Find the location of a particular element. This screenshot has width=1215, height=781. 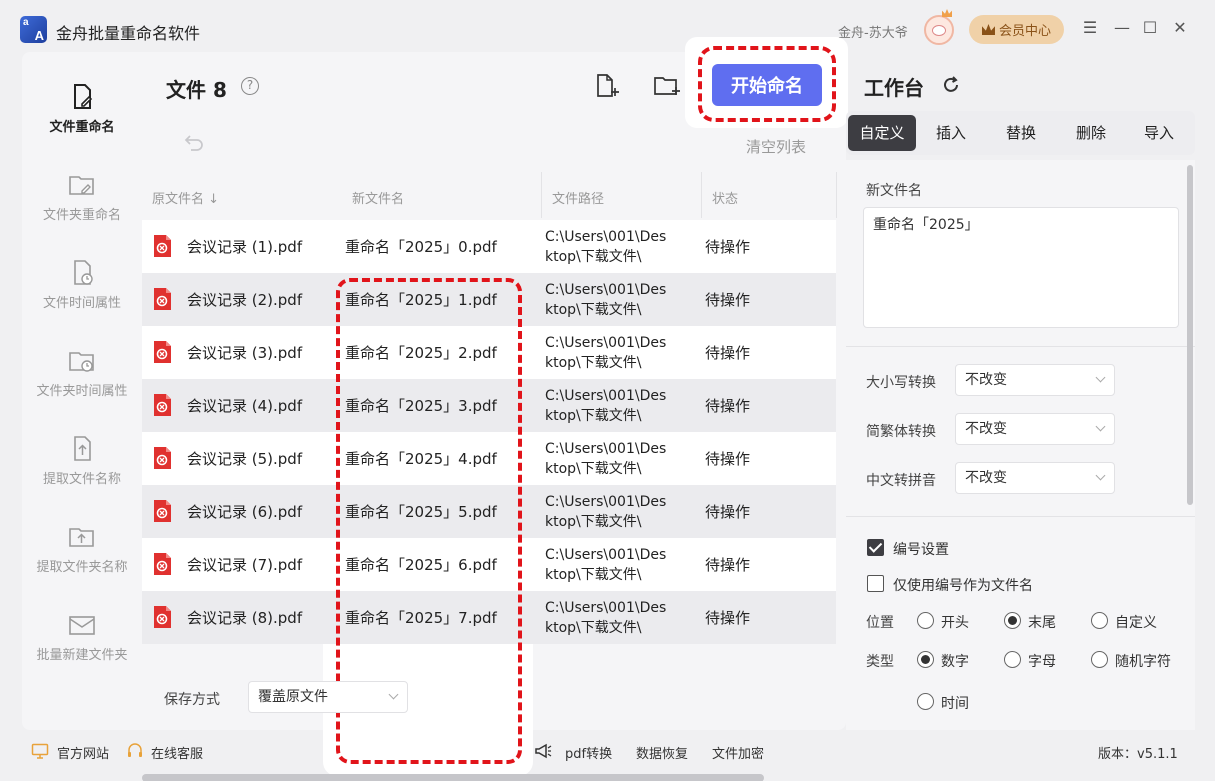

save-mode-value: 覆盖原文件 is located at coordinates (293, 697).